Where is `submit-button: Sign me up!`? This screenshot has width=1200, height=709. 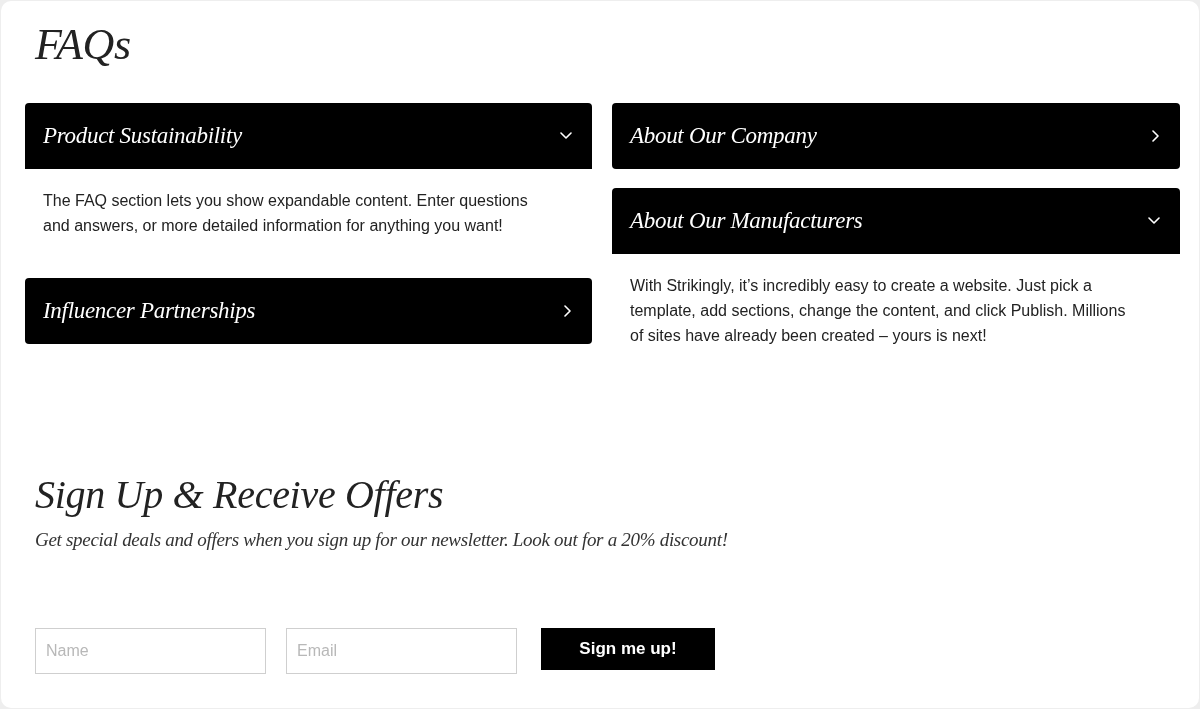 submit-button: Sign me up! is located at coordinates (628, 649).